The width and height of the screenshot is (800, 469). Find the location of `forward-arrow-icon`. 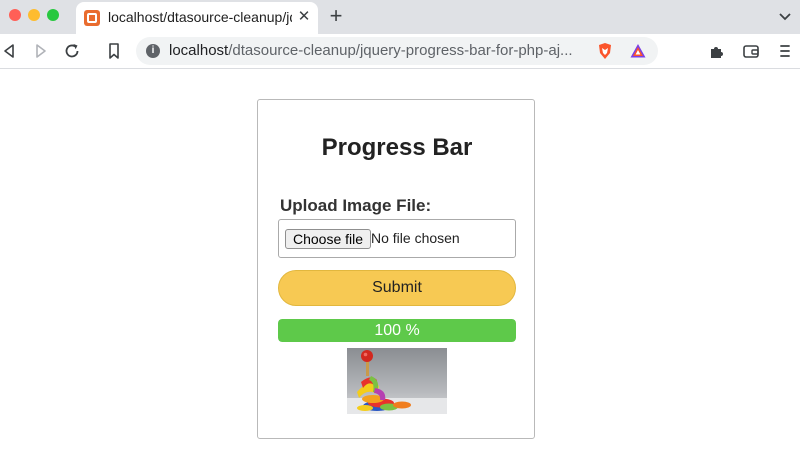

forward-arrow-icon is located at coordinates (40, 51).